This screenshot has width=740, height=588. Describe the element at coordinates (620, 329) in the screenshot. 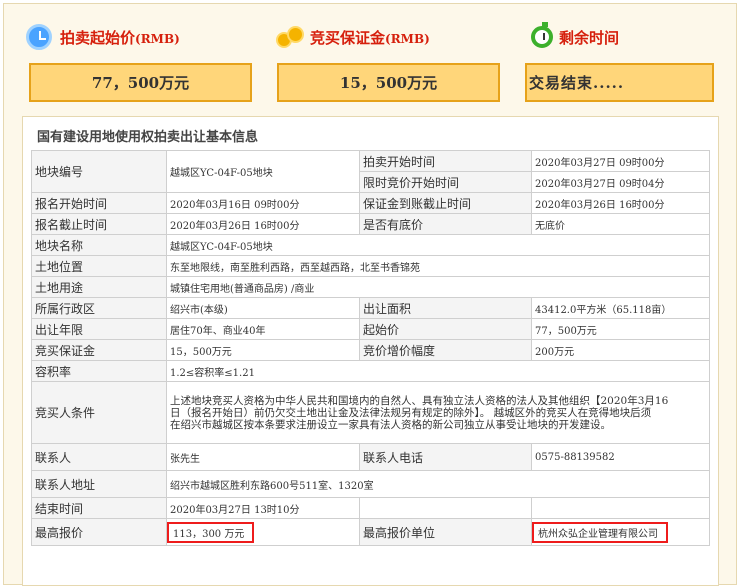

I see `table-start-price-value: 77，500万元` at that location.